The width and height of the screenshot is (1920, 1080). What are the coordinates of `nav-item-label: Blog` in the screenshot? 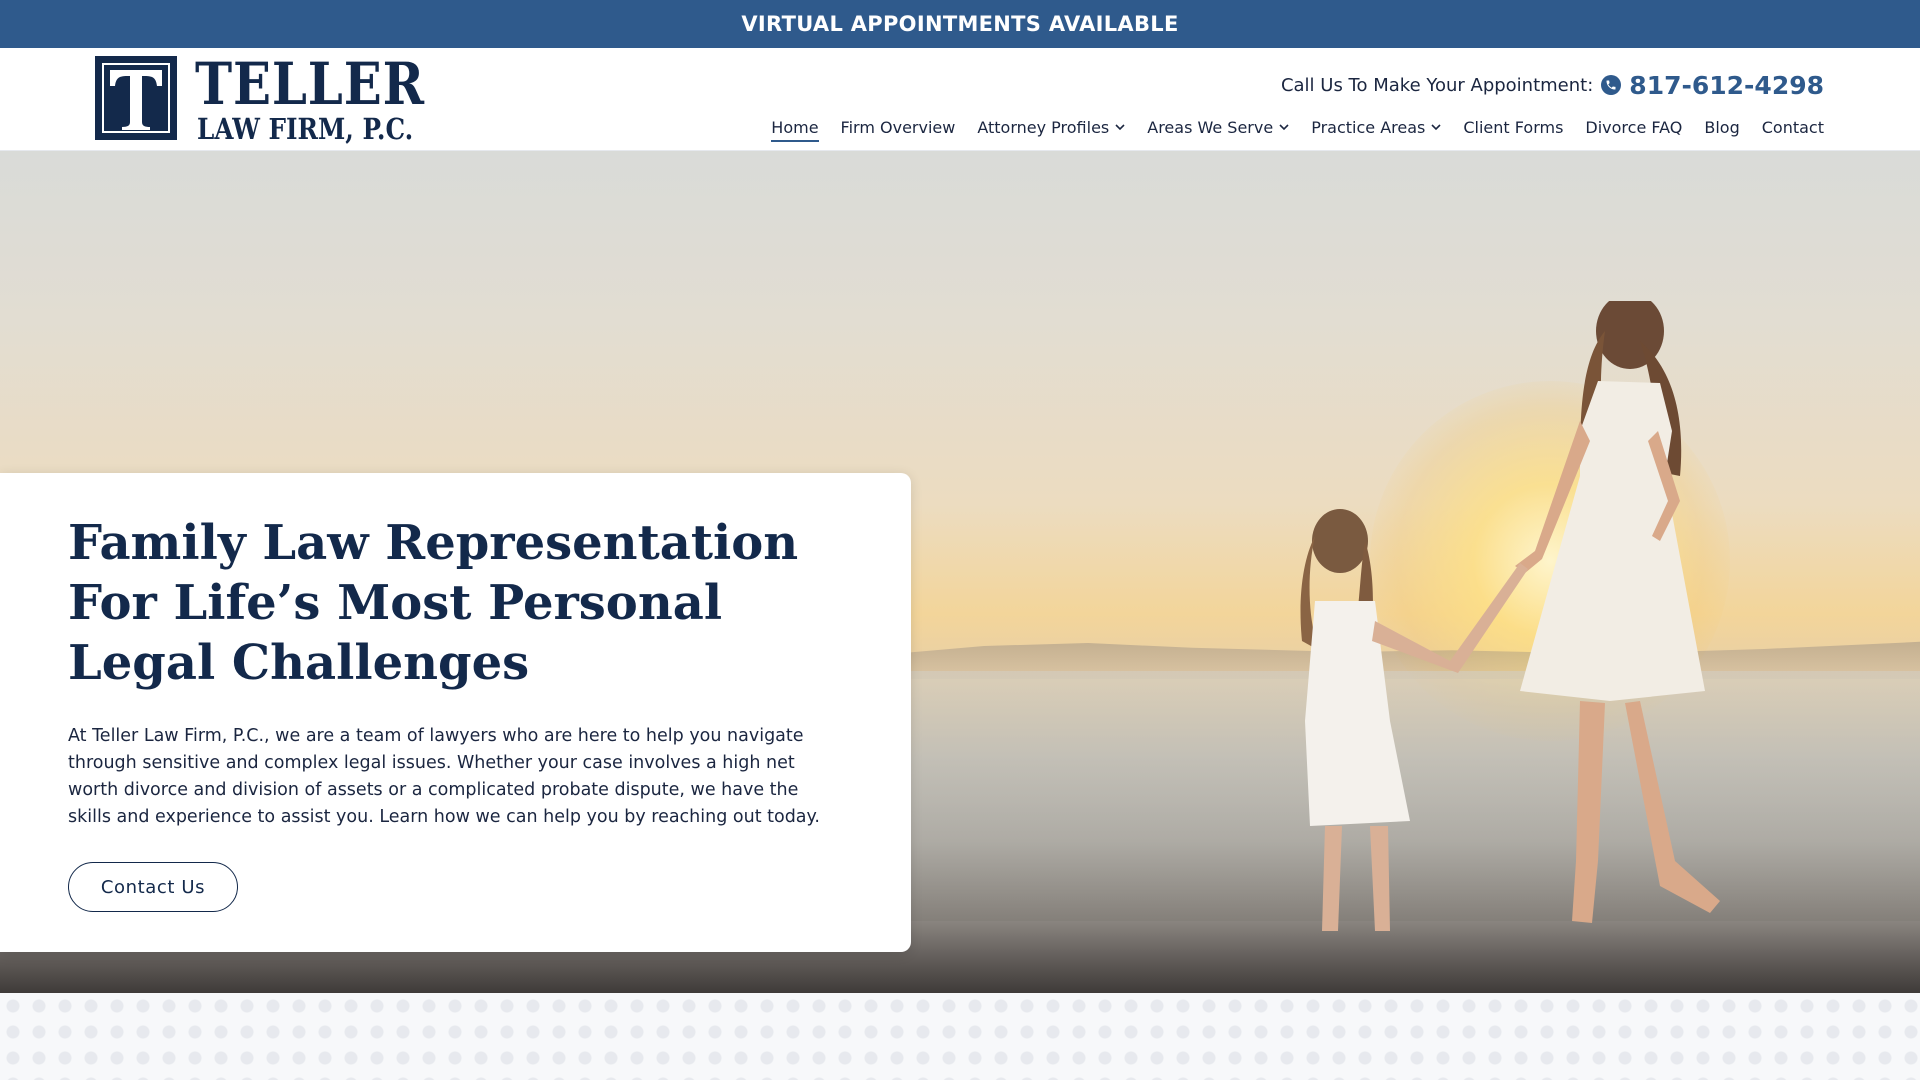 It's located at (1722, 127).